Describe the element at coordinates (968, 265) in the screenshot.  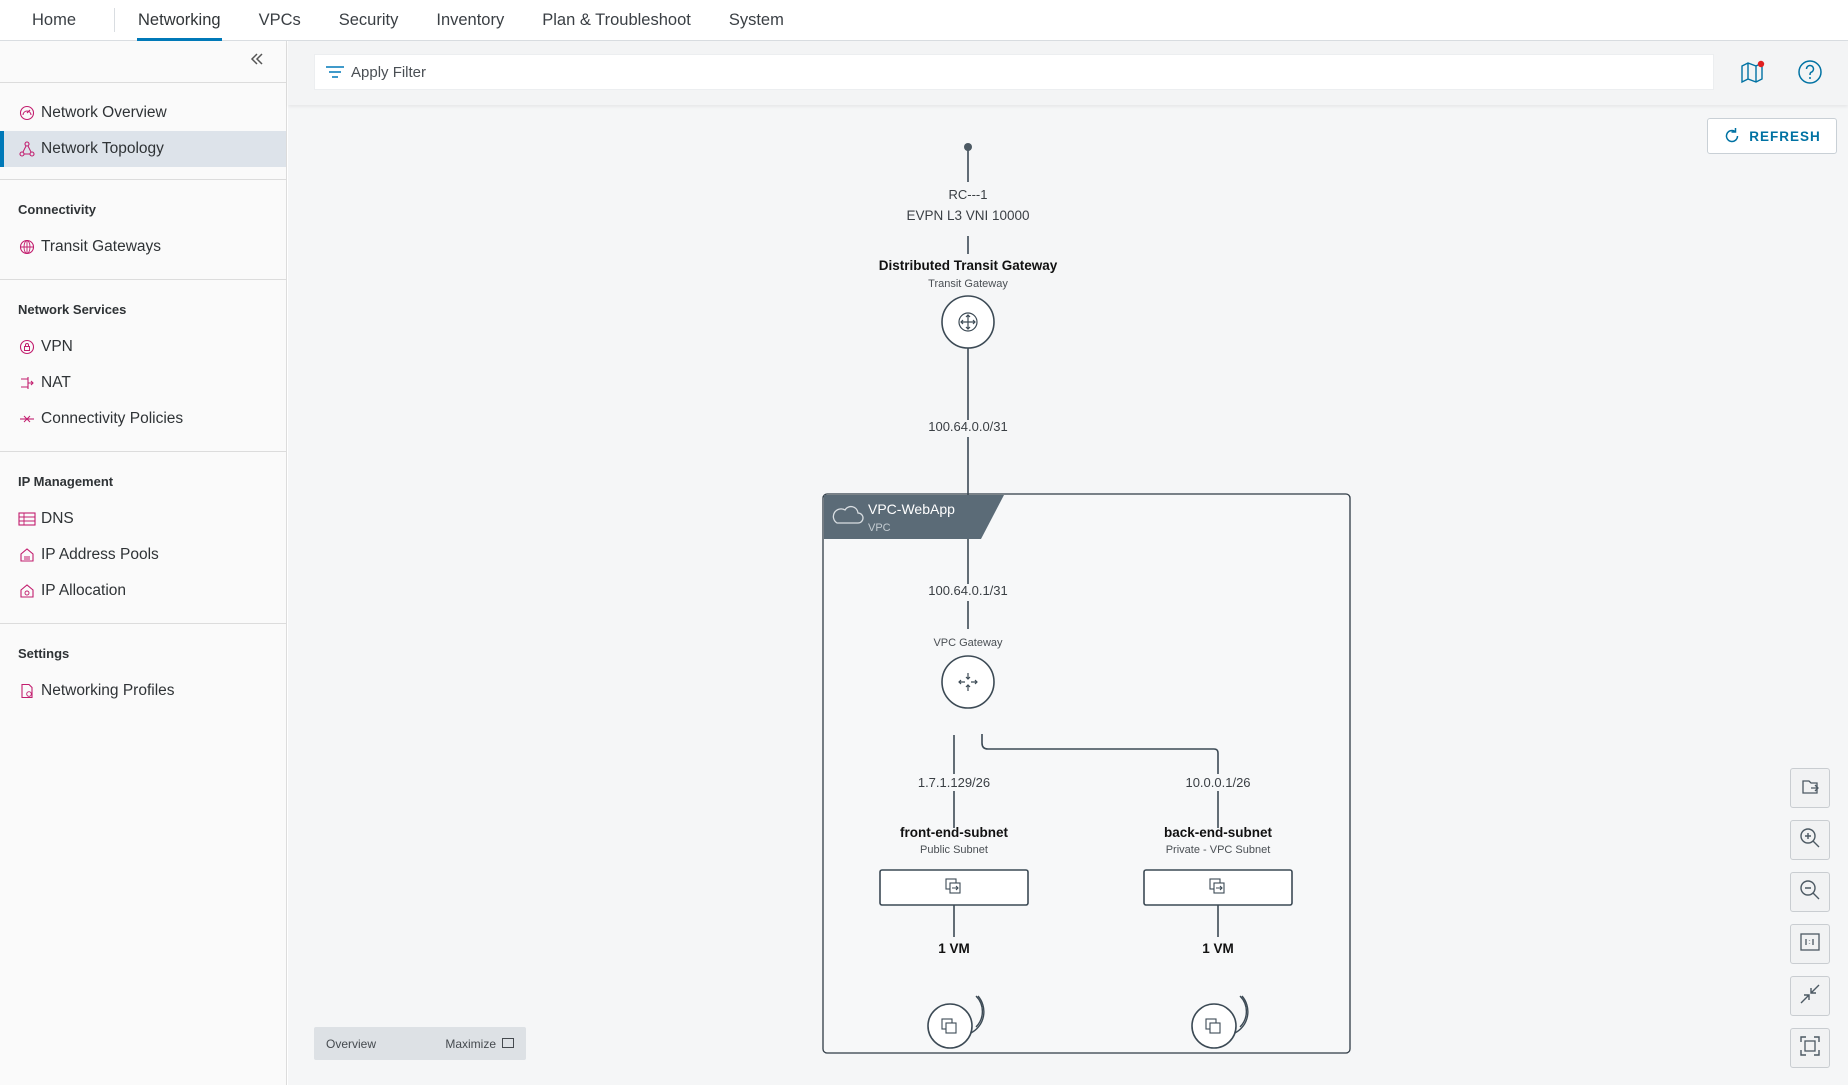
I see `transit-gateway-name: Distributed Transit Gateway` at that location.